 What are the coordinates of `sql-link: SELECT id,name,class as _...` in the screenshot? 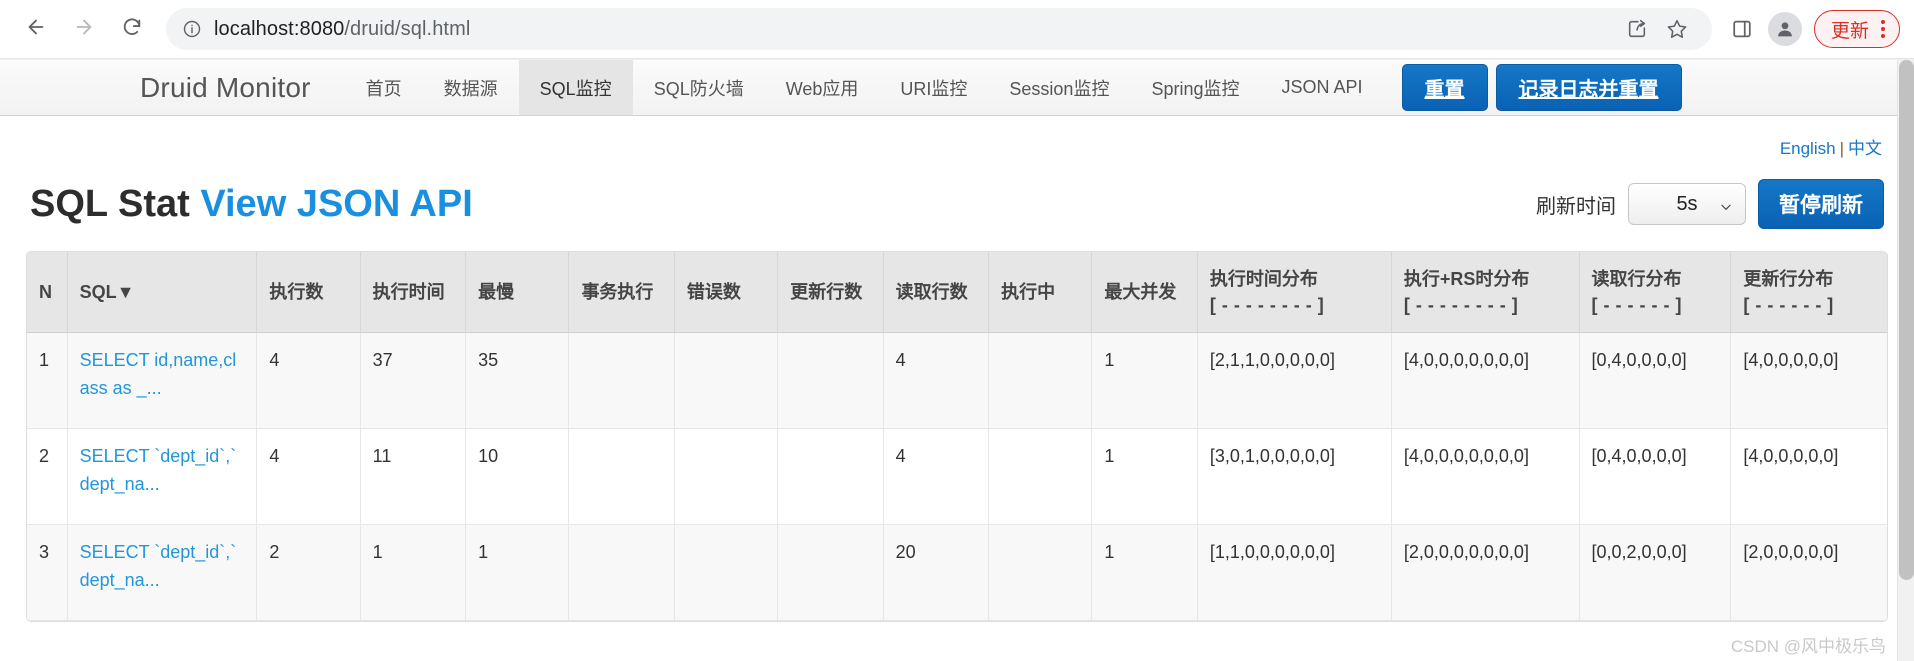 It's located at (158, 374).